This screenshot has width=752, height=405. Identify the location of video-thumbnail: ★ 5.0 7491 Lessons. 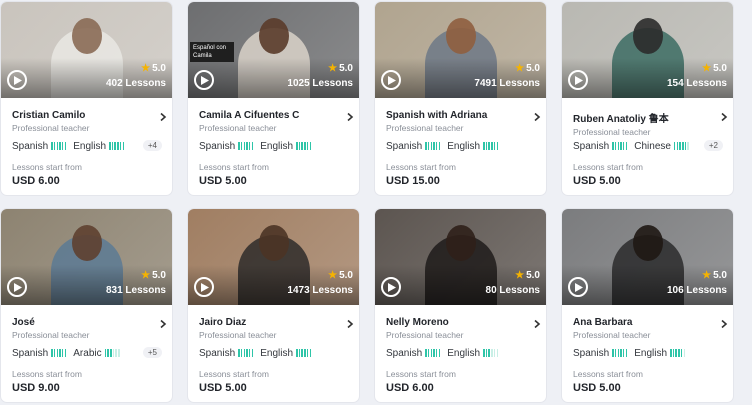
(460, 50).